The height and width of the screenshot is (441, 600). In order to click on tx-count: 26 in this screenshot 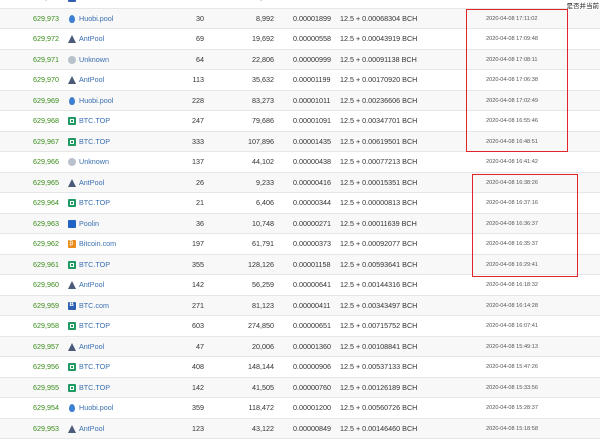, I will do `click(200, 182)`.